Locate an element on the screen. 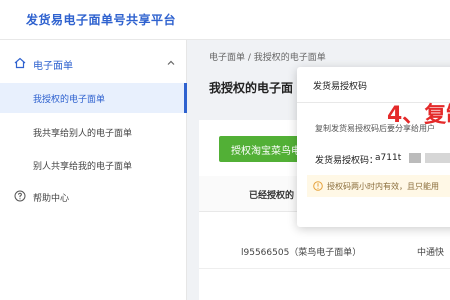 This screenshot has height=300, width=450. info-circle-icon is located at coordinates (318, 186).